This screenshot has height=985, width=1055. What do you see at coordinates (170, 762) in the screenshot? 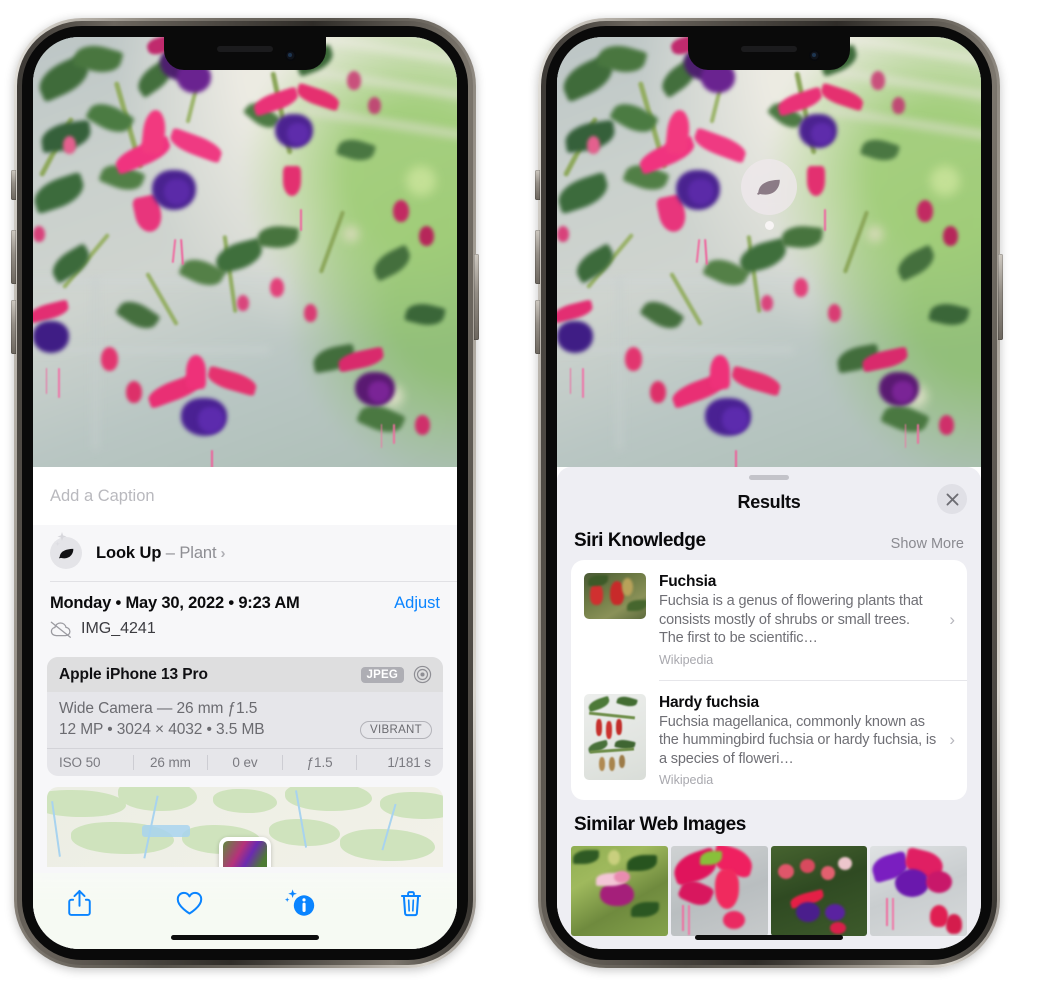
I see `exif-focal-length: 26 mm` at bounding box center [170, 762].